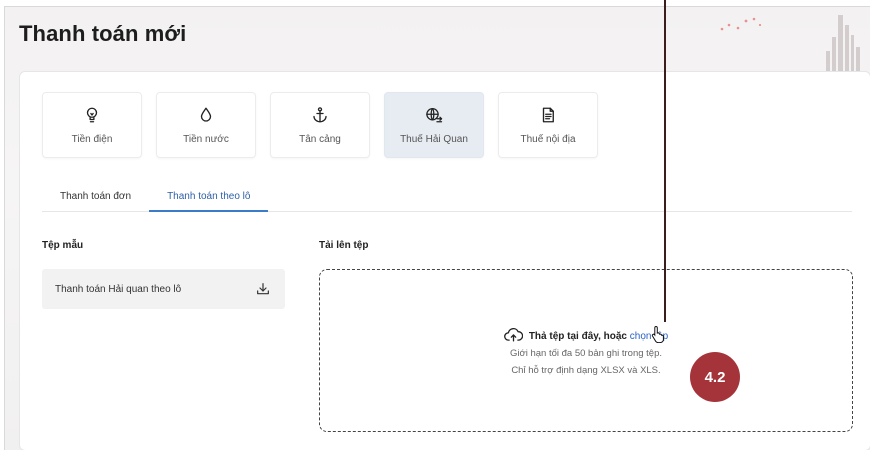 The image size is (870, 450). I want to click on category-port: Tân cảng, so click(320, 125).